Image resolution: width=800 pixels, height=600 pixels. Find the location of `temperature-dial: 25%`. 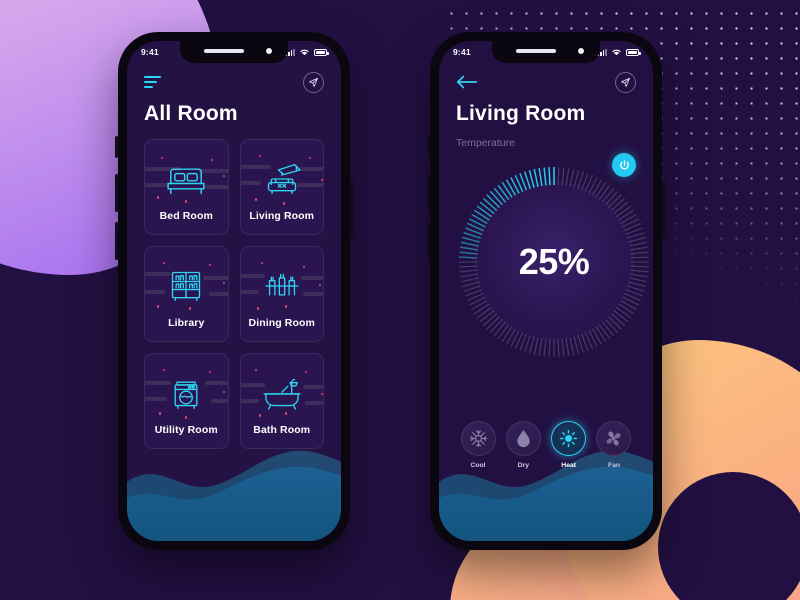

temperature-dial: 25% is located at coordinates (554, 262).